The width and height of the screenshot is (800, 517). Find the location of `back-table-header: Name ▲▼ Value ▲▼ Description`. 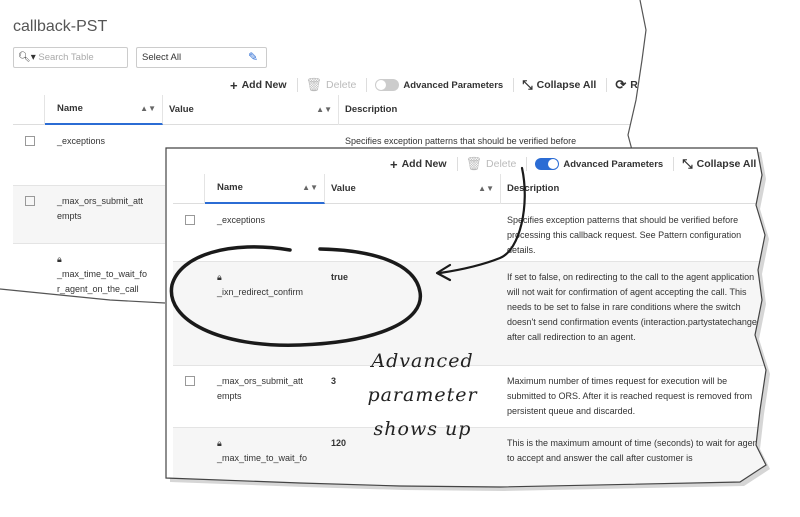

back-table-header: Name ▲▼ Value ▲▼ Description is located at coordinates (323, 109).